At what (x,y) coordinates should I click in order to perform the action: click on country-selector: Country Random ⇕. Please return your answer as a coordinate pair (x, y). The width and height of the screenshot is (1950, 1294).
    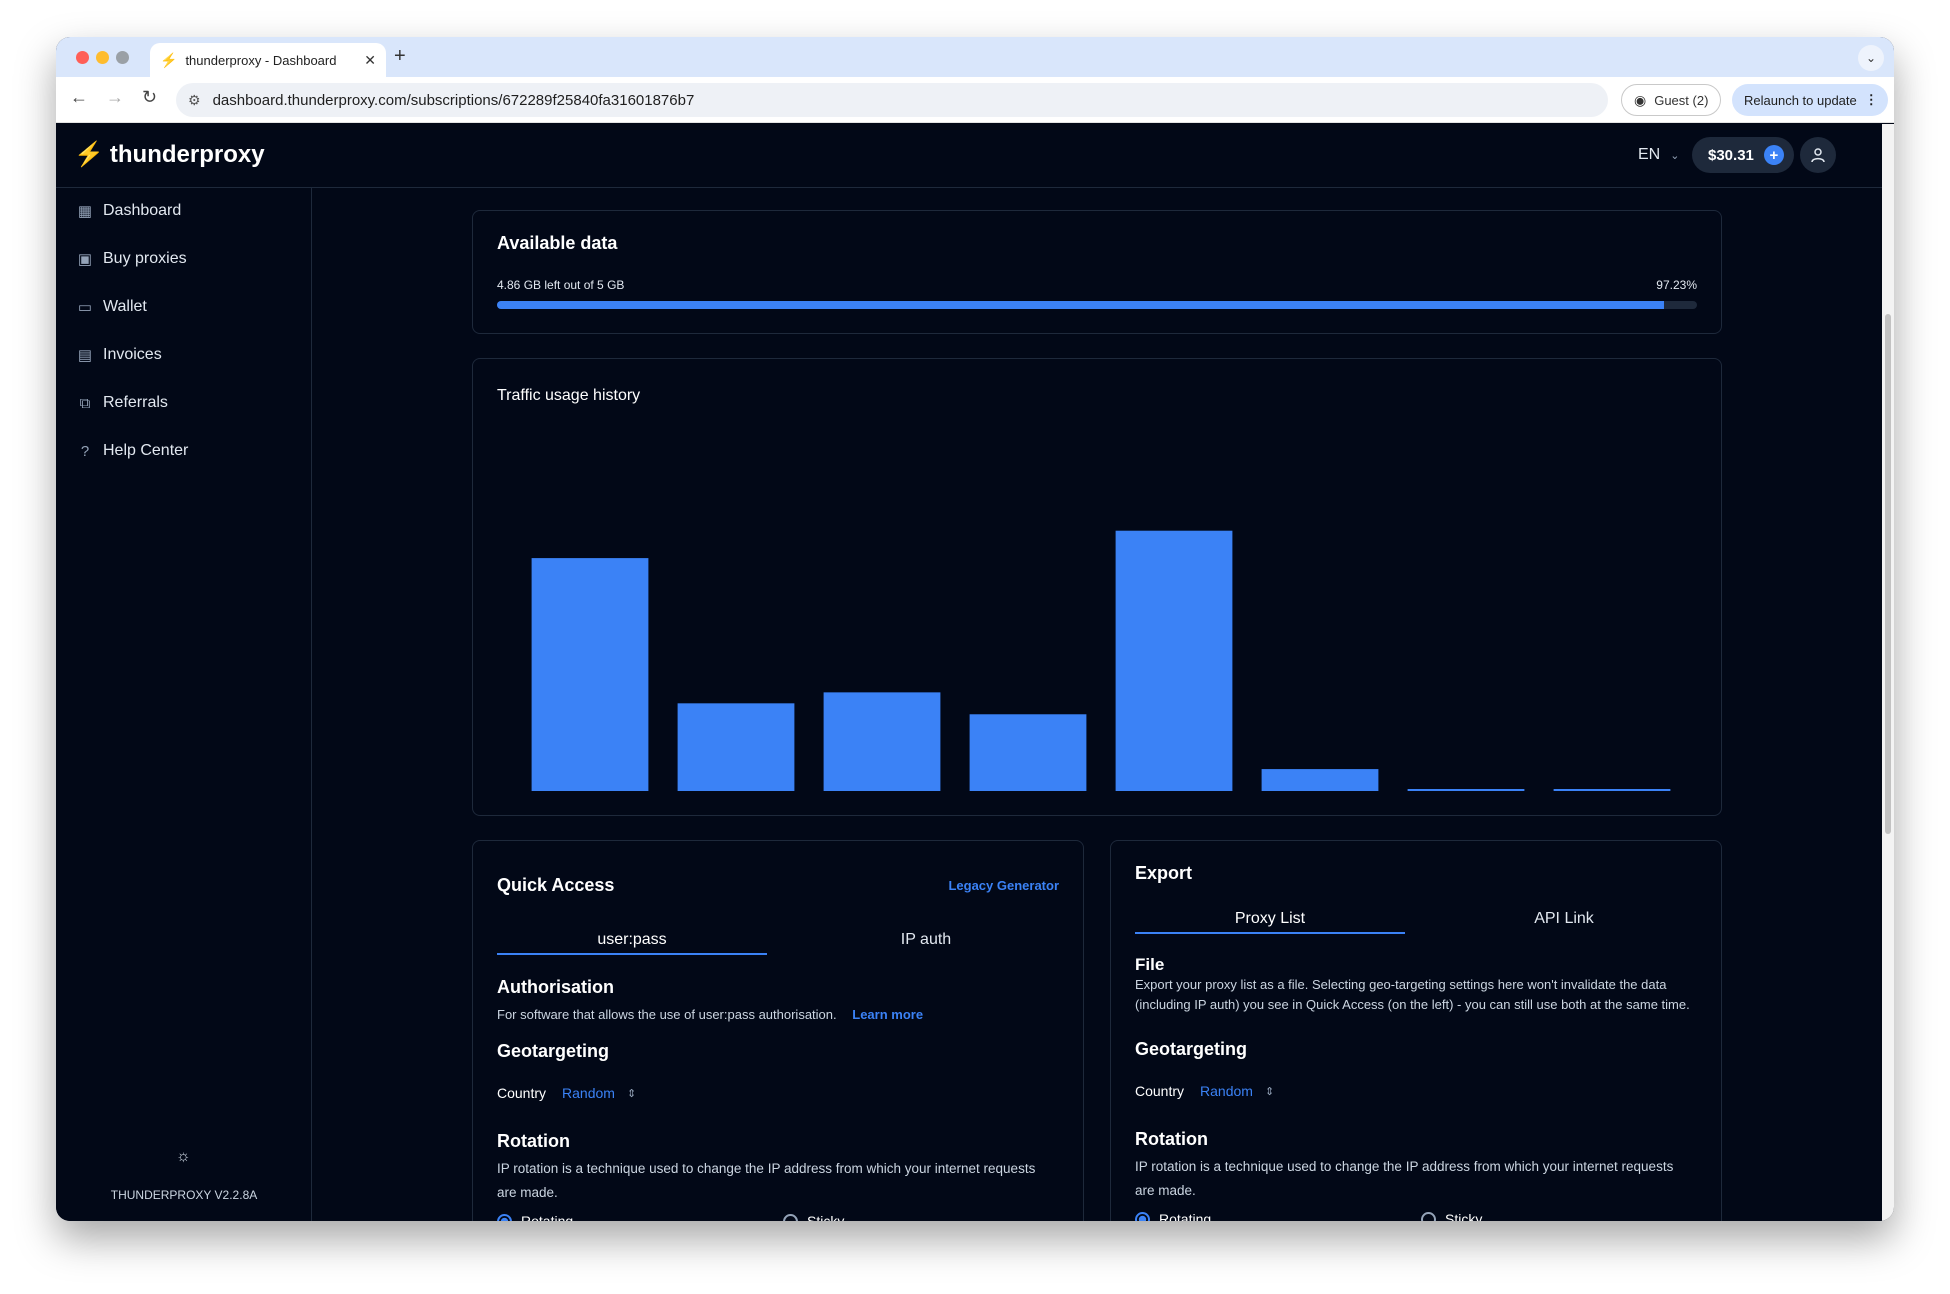
    Looking at the image, I should click on (566, 1093).